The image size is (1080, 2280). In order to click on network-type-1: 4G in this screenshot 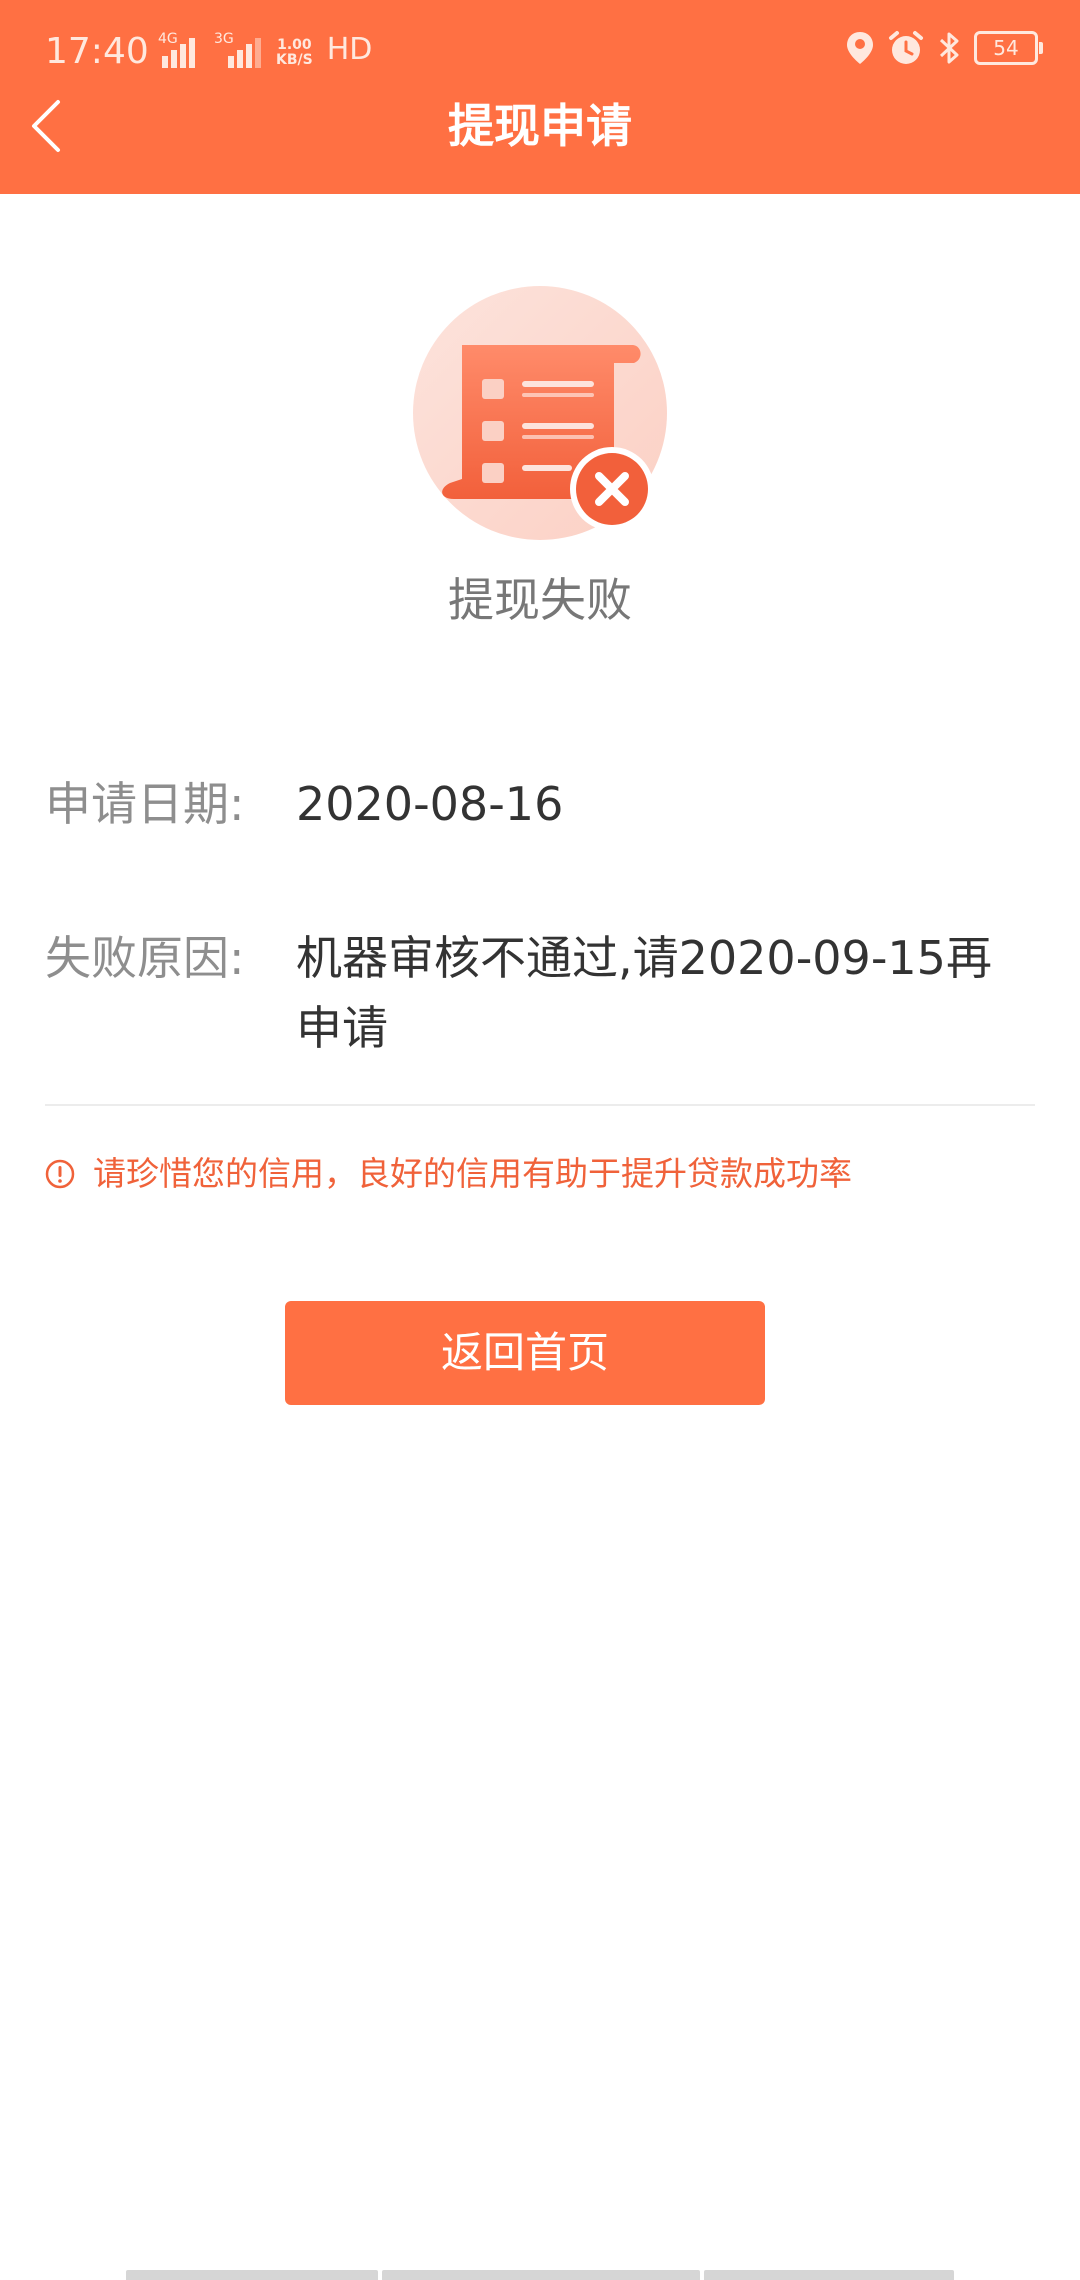, I will do `click(168, 39)`.